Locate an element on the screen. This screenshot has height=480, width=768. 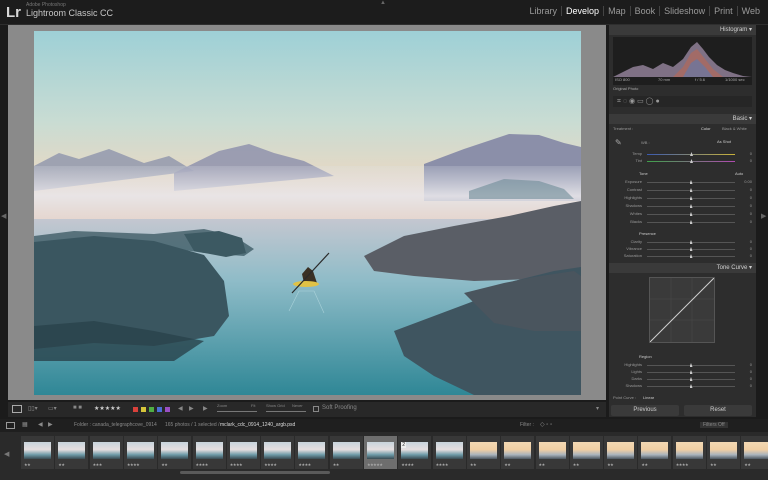
spot-removal-icon: ◌ is located at coordinates (625, 101).